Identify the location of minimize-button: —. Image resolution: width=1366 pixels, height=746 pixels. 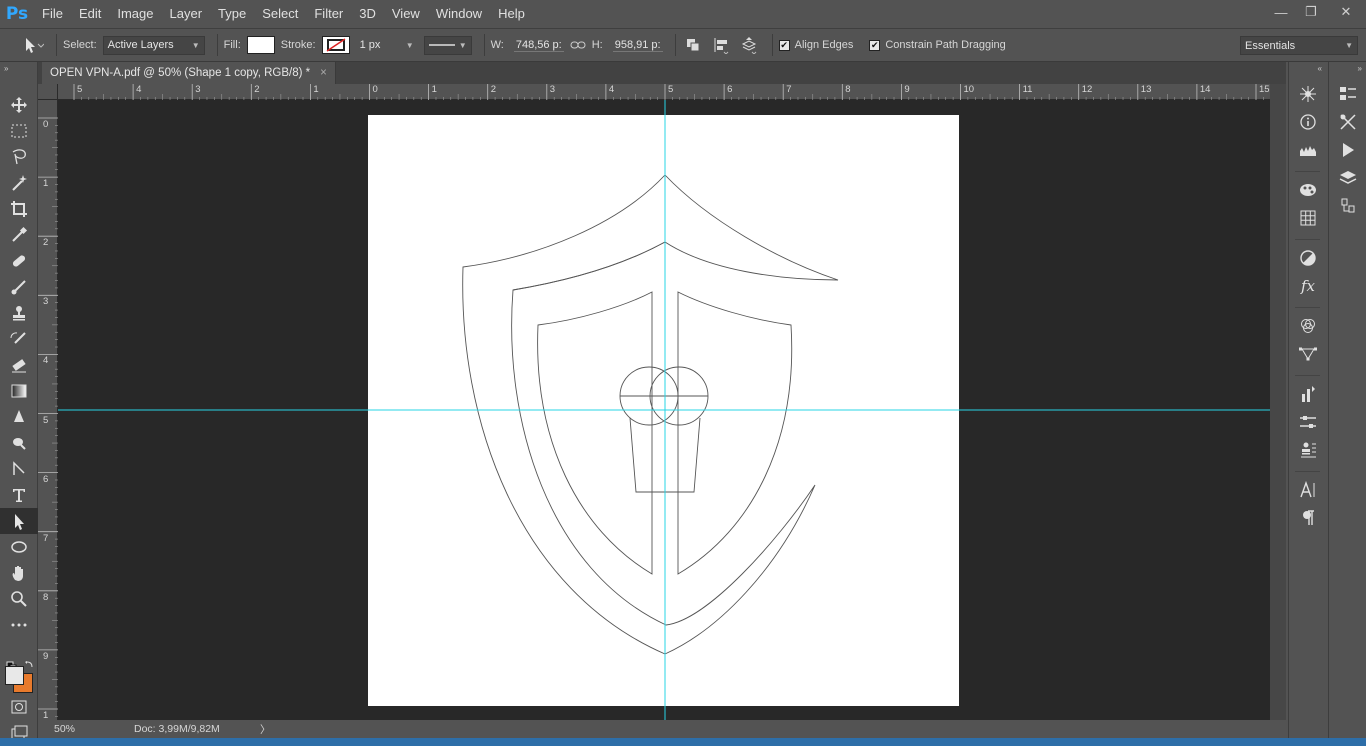
(1281, 12).